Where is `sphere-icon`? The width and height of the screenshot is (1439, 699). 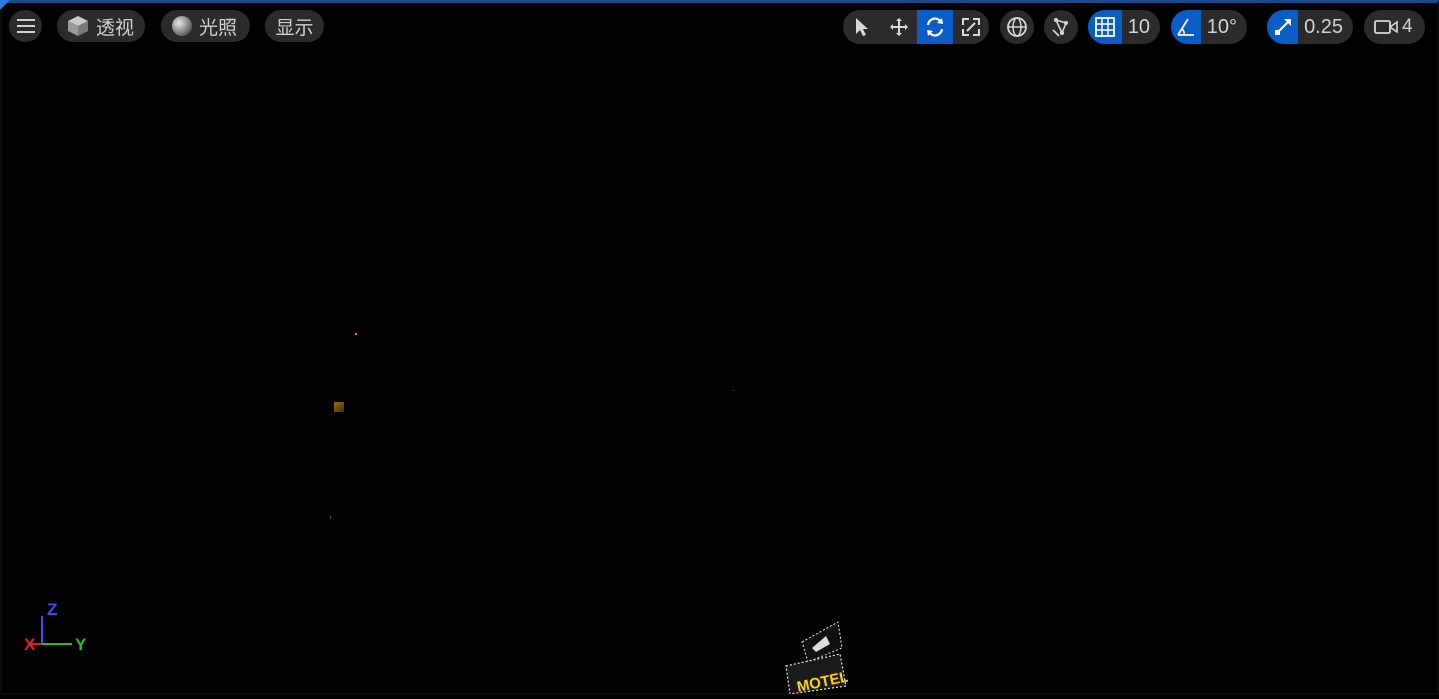 sphere-icon is located at coordinates (182, 26).